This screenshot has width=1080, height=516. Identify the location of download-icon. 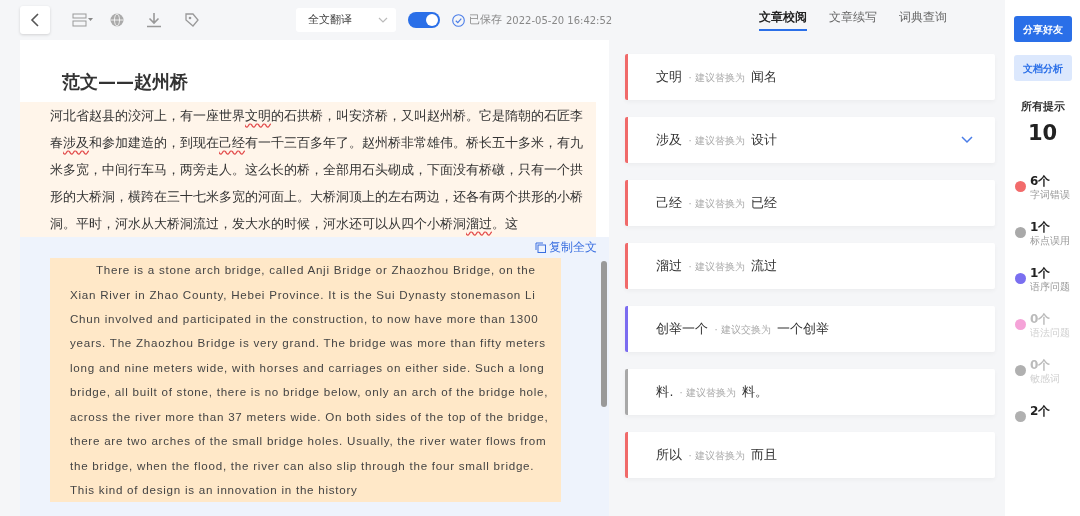
(154, 20).